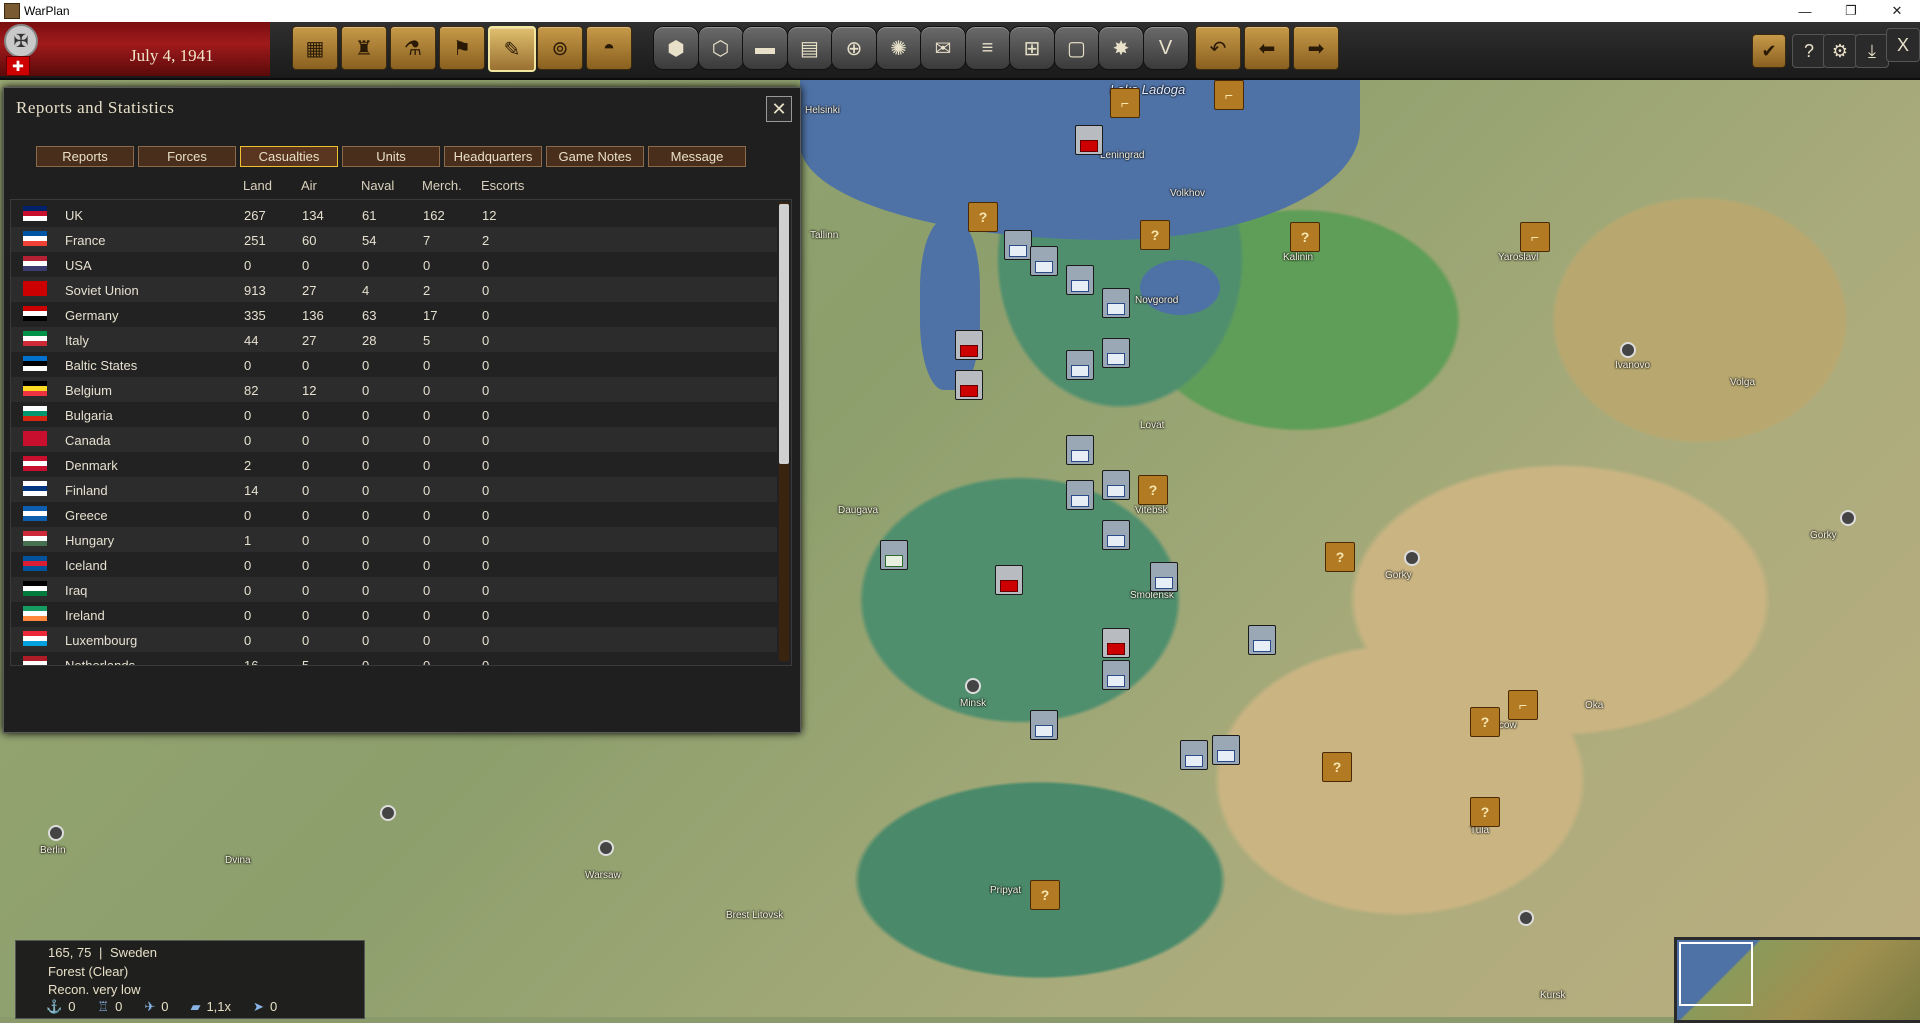 This screenshot has height=1023, width=1920. Describe the element at coordinates (394, 439) in the screenshot. I see `table-row: Canada 0 0 0 0 0` at that location.